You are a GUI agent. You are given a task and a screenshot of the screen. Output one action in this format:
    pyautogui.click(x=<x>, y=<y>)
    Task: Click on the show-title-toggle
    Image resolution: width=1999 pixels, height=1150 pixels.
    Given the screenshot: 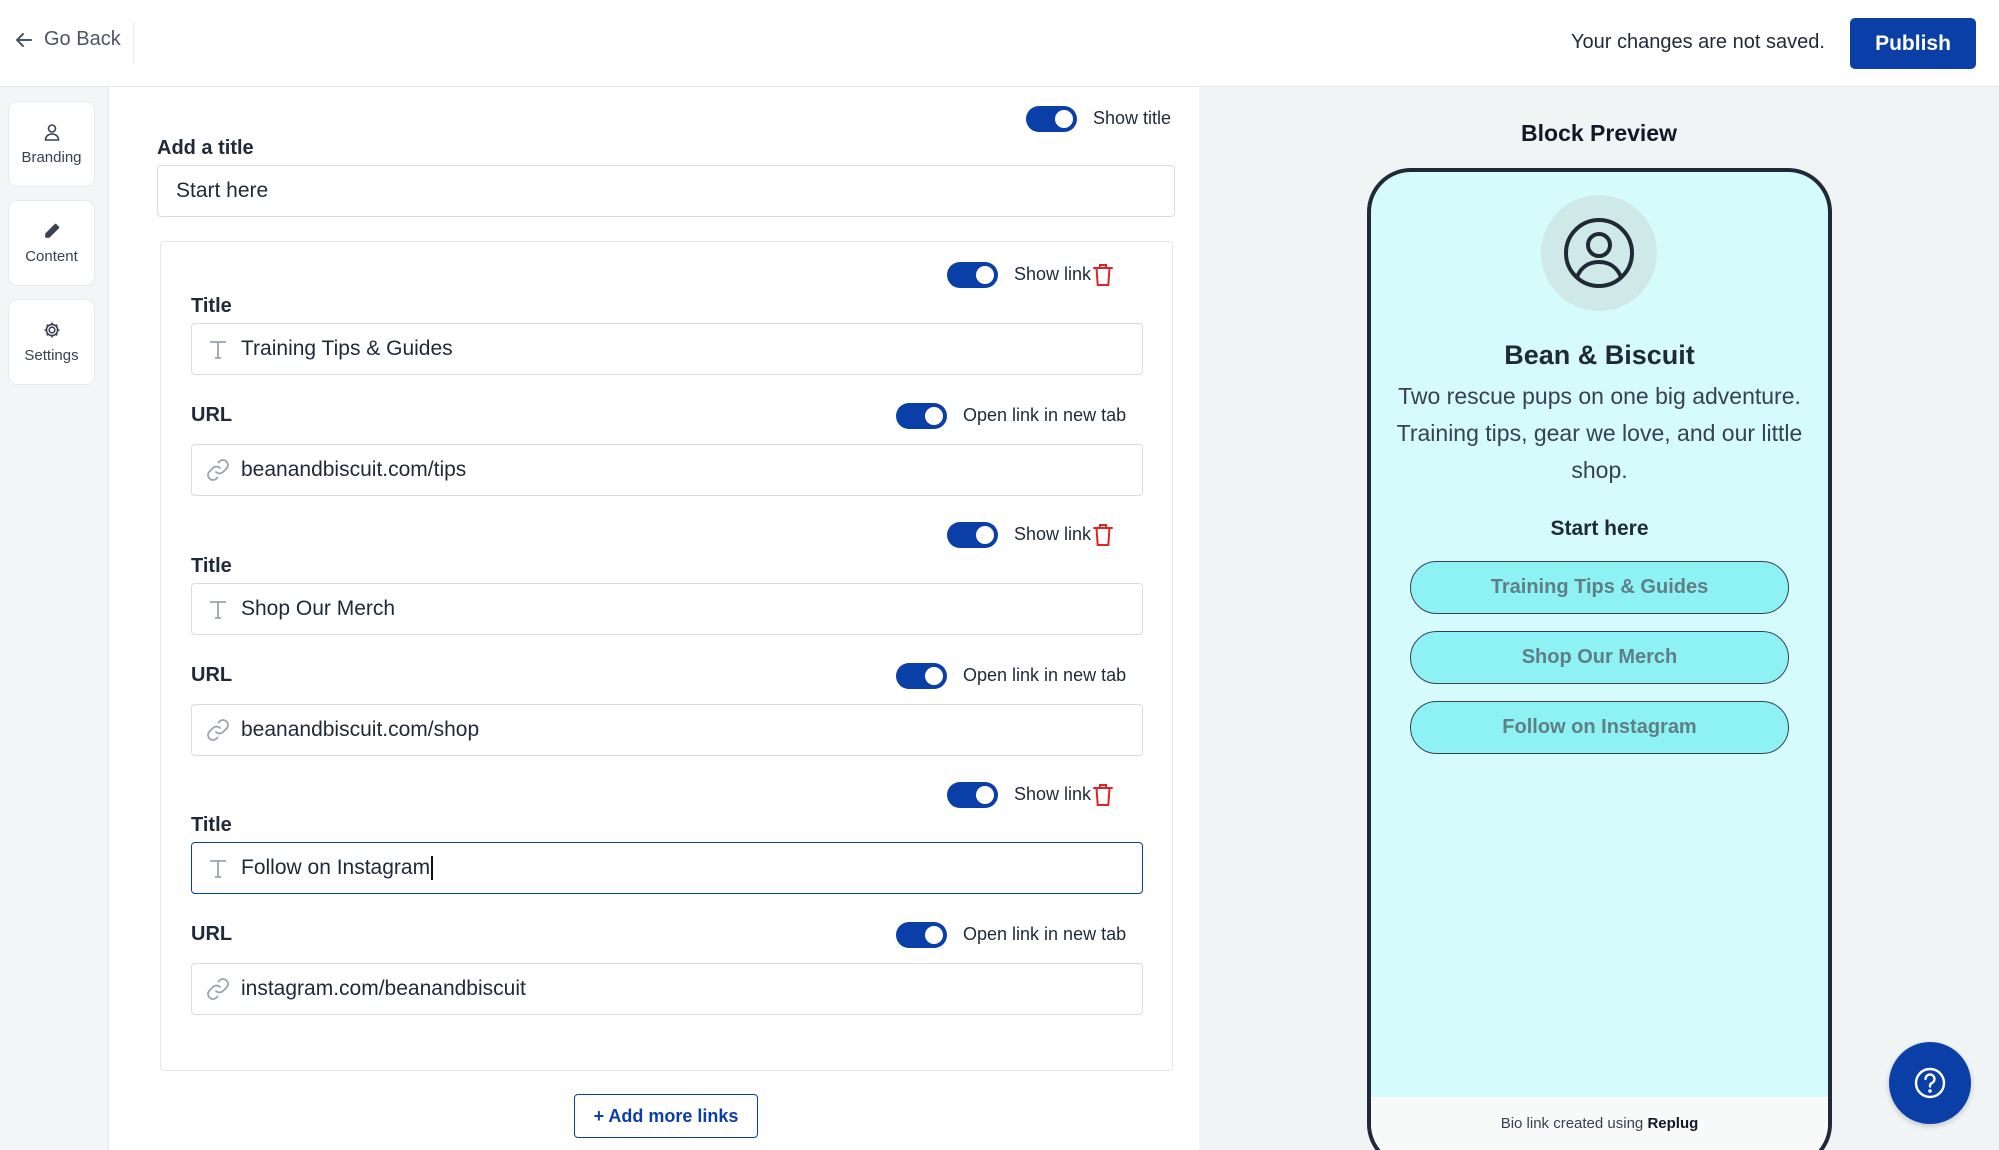 What is the action you would take?
    pyautogui.click(x=1051, y=119)
    